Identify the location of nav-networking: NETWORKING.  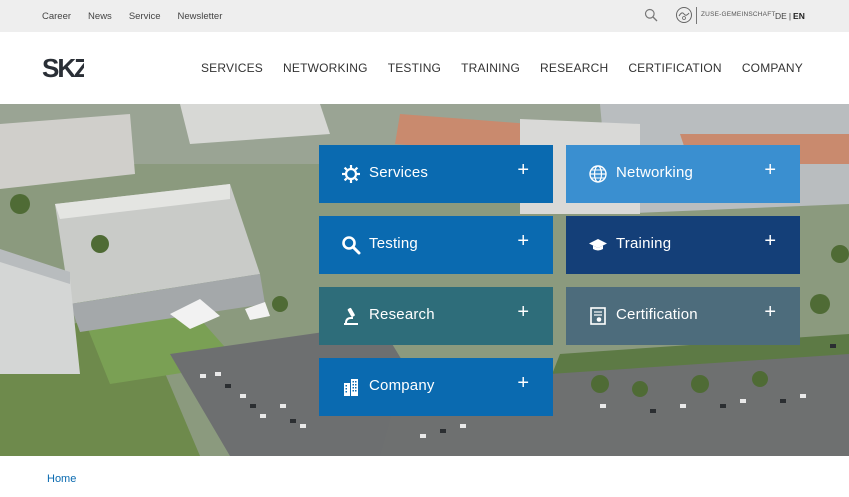
(325, 68).